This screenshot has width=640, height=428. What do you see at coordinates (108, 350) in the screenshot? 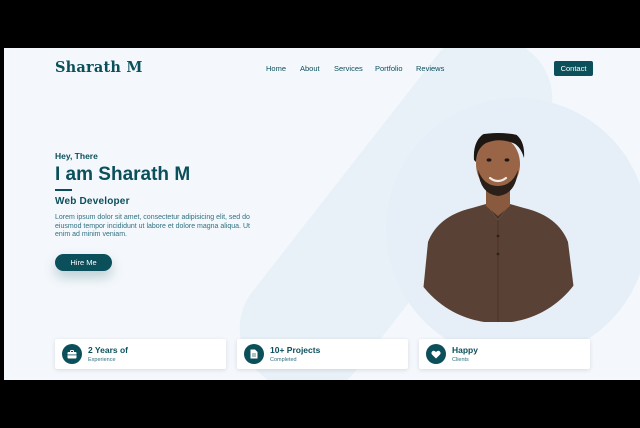
I see `stat-title: 2 Years of` at bounding box center [108, 350].